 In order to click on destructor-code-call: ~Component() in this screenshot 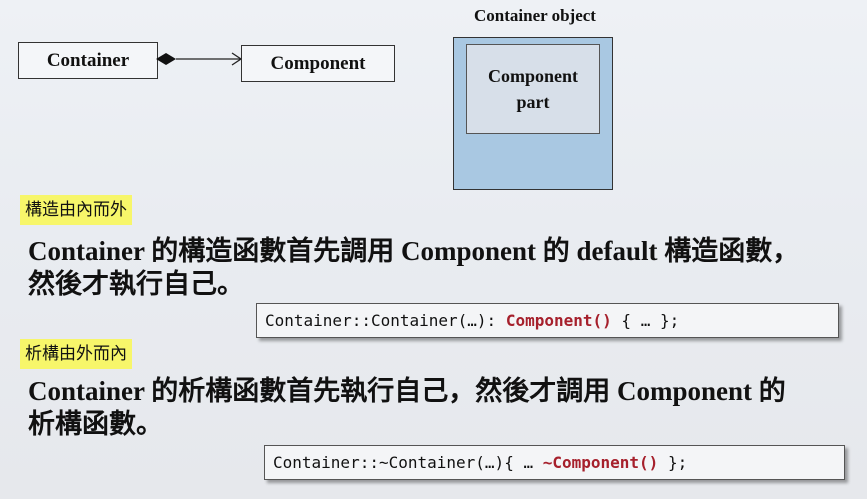, I will do `click(600, 462)`.